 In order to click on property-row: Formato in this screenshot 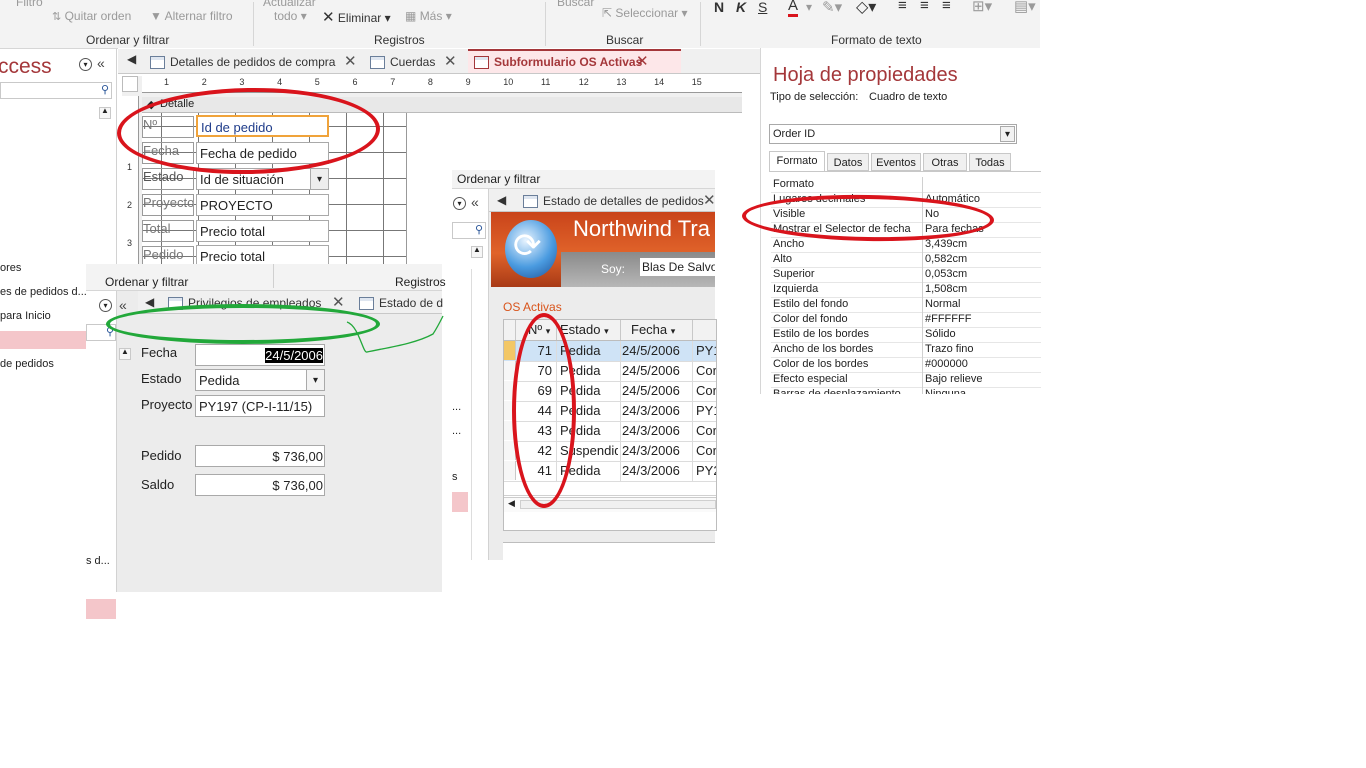, I will do `click(906, 185)`.